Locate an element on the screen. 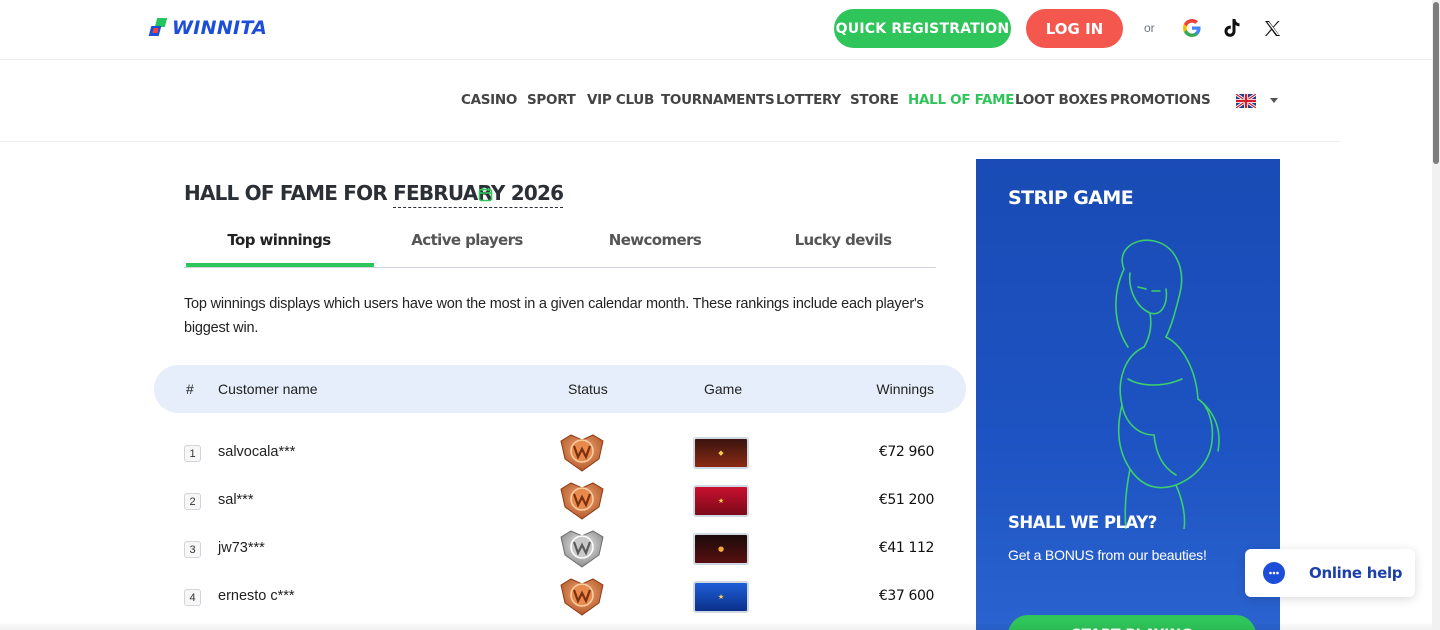 The width and height of the screenshot is (1440, 630). nav-item-tournaments: TOURNAMENTS is located at coordinates (718, 100).